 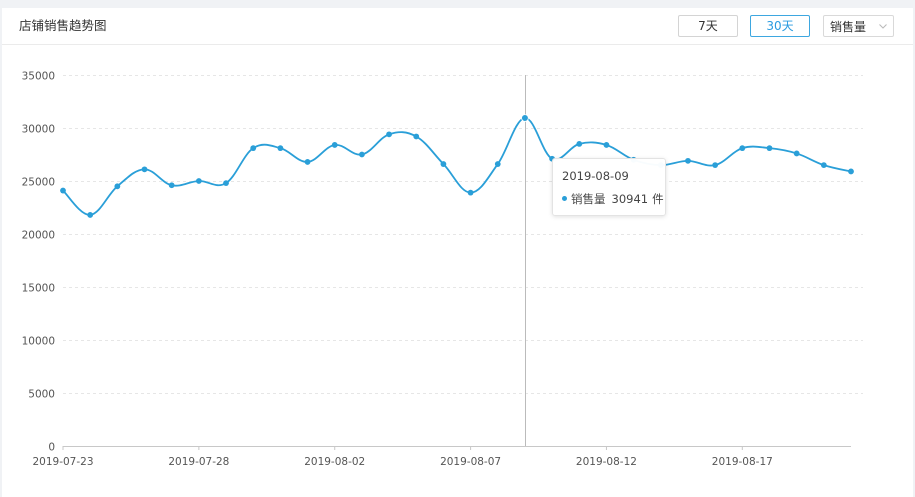 What do you see at coordinates (595, 176) in the screenshot?
I see `tooltip-date: 2019-08-09` at bounding box center [595, 176].